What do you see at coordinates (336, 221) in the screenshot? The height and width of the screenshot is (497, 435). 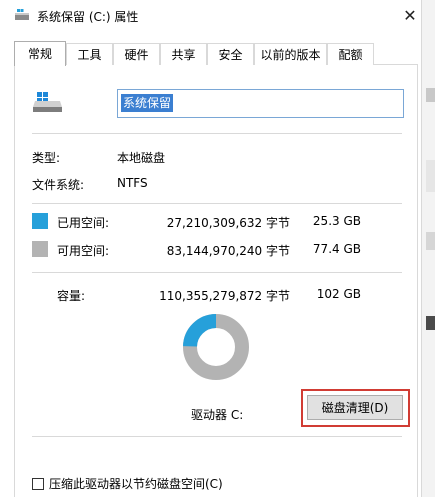 I see `used-space-size: 25.3 GB` at bounding box center [336, 221].